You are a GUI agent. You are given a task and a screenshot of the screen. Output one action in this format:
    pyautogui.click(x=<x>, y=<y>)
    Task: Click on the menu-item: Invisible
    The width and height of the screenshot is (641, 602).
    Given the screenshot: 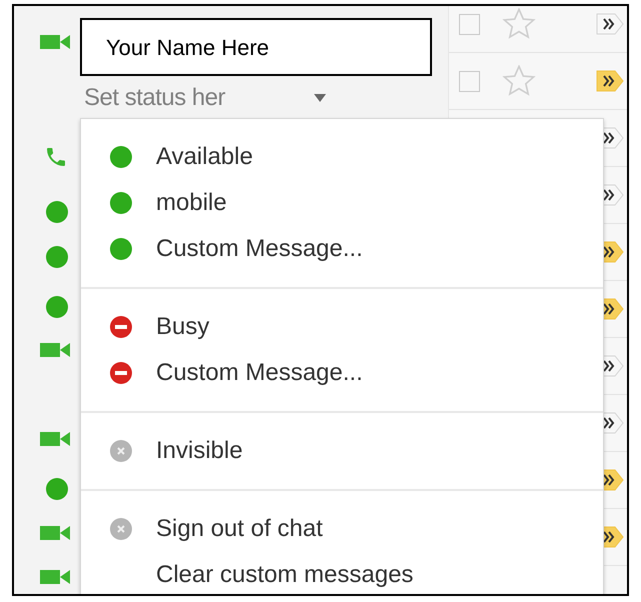 What is the action you would take?
    pyautogui.click(x=342, y=451)
    